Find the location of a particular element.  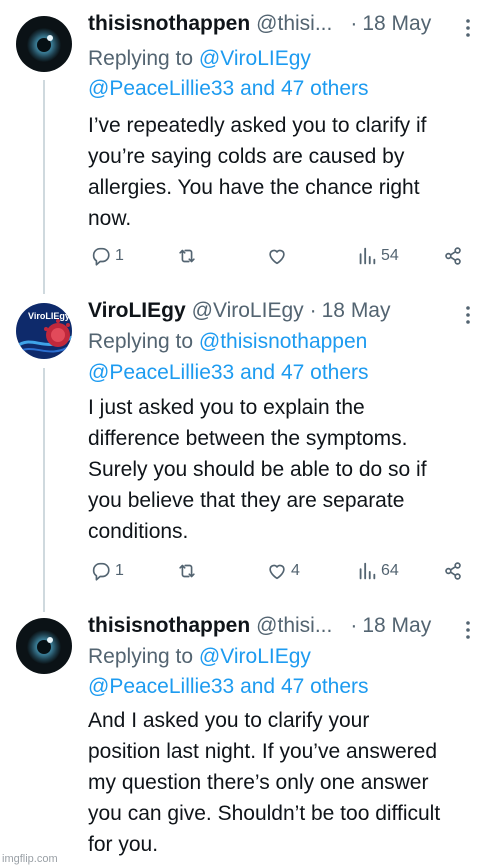

action-bar: 1 4 64 is located at coordinates (283, 571).